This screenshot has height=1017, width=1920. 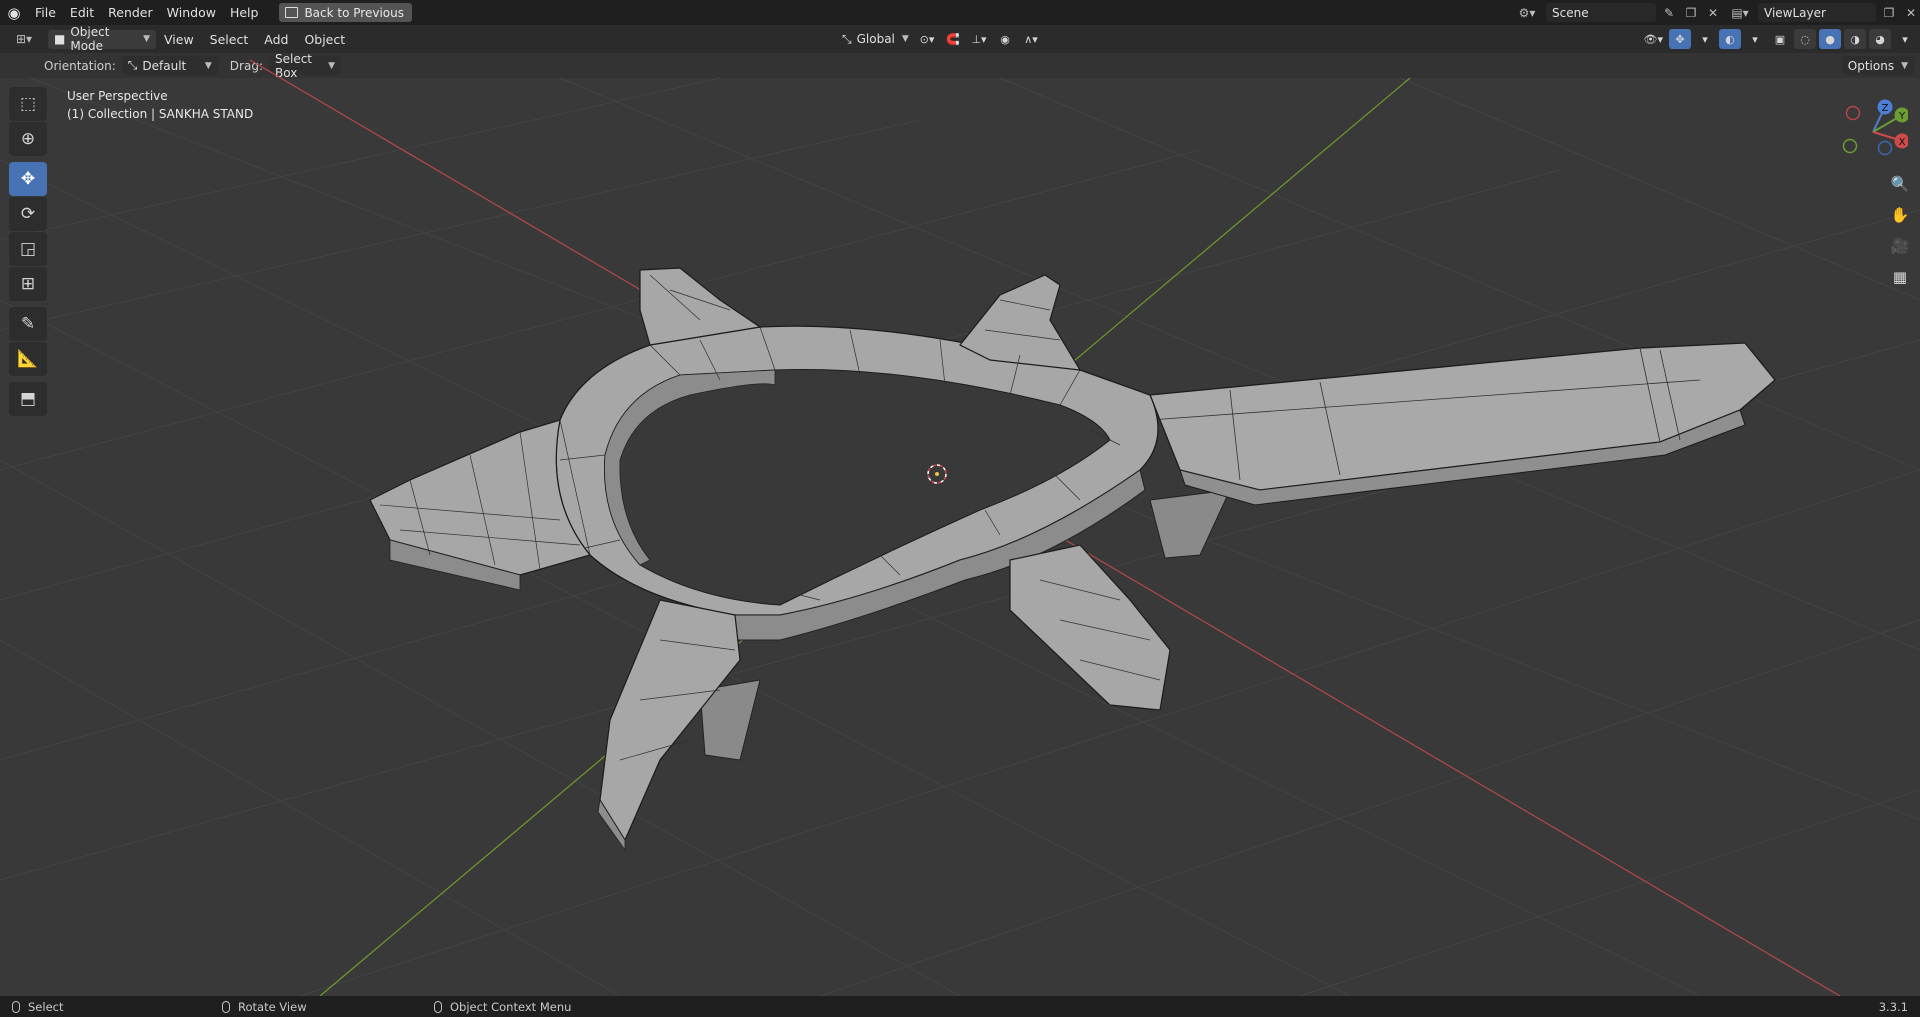 I want to click on navigation-buttons: 🔍 ✋ 🎥 ▦, so click(x=1900, y=230).